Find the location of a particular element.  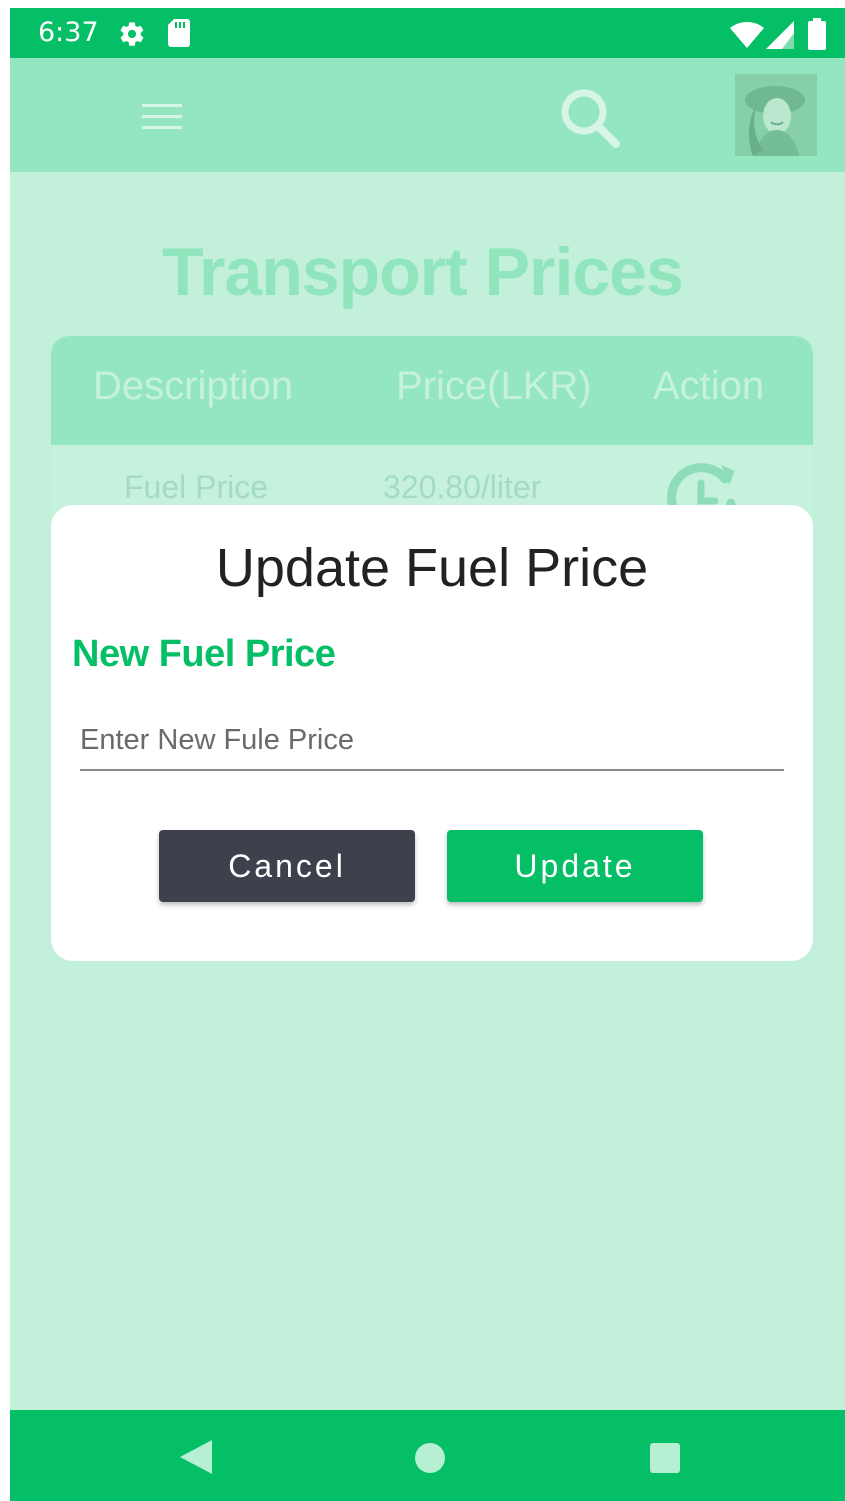

table-header-row: Description Price(LKR) Action is located at coordinates (432, 390).